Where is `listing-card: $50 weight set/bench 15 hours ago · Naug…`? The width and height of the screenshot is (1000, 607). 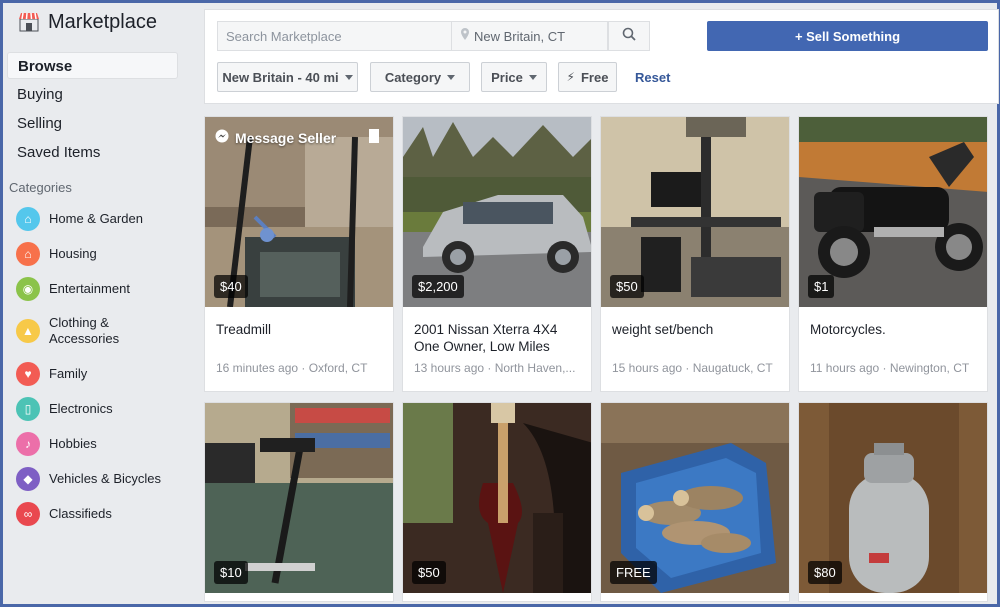 listing-card: $50 weight set/bench 15 hours ago · Naug… is located at coordinates (695, 254).